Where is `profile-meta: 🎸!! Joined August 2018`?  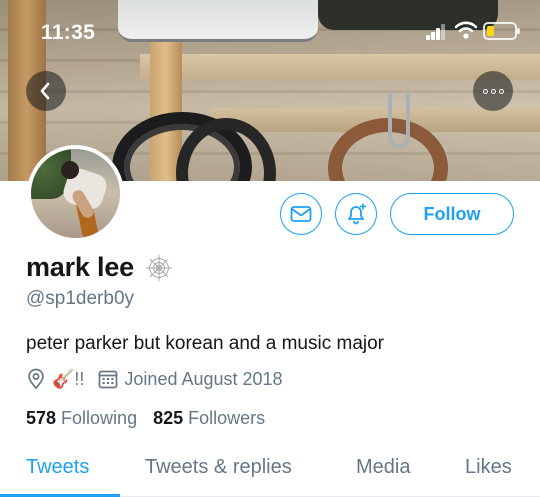 profile-meta: 🎸!! Joined August 2018 is located at coordinates (161, 379).